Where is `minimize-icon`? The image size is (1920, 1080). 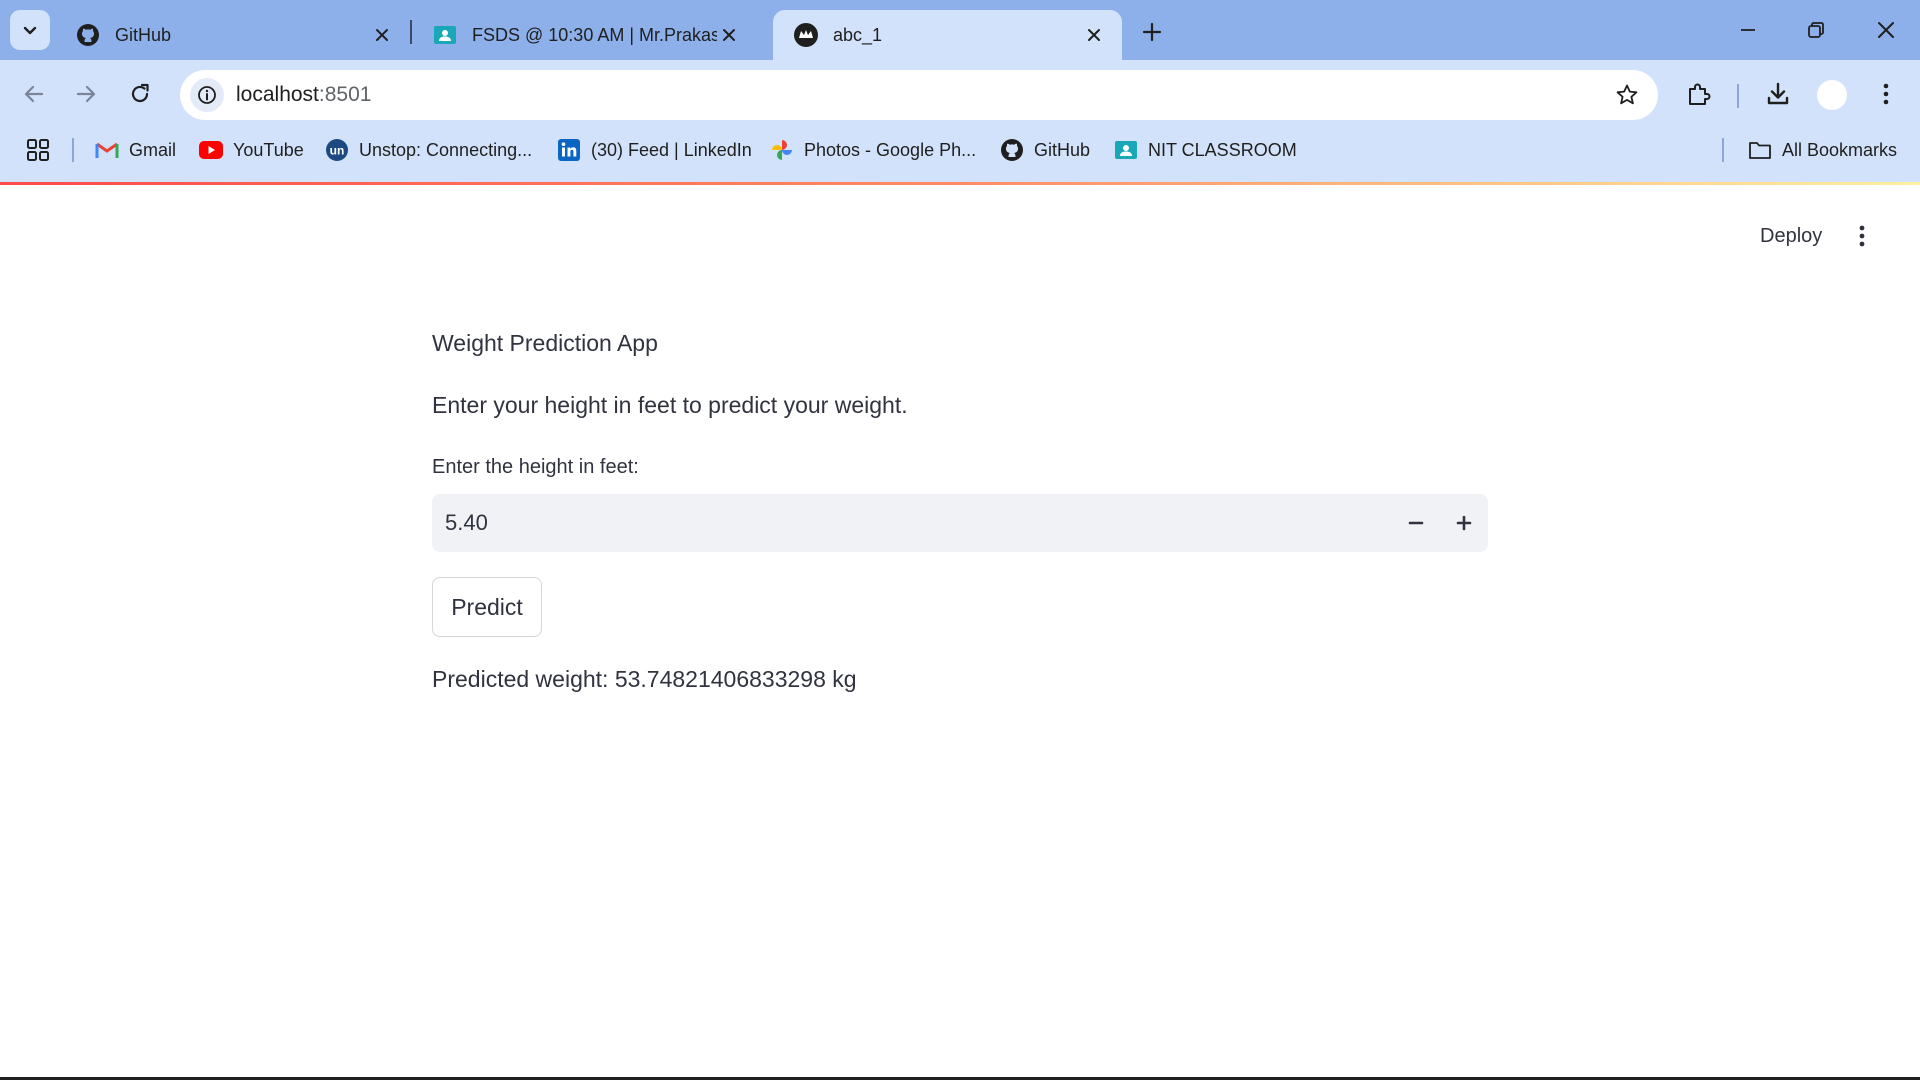
minimize-icon is located at coordinates (1748, 30).